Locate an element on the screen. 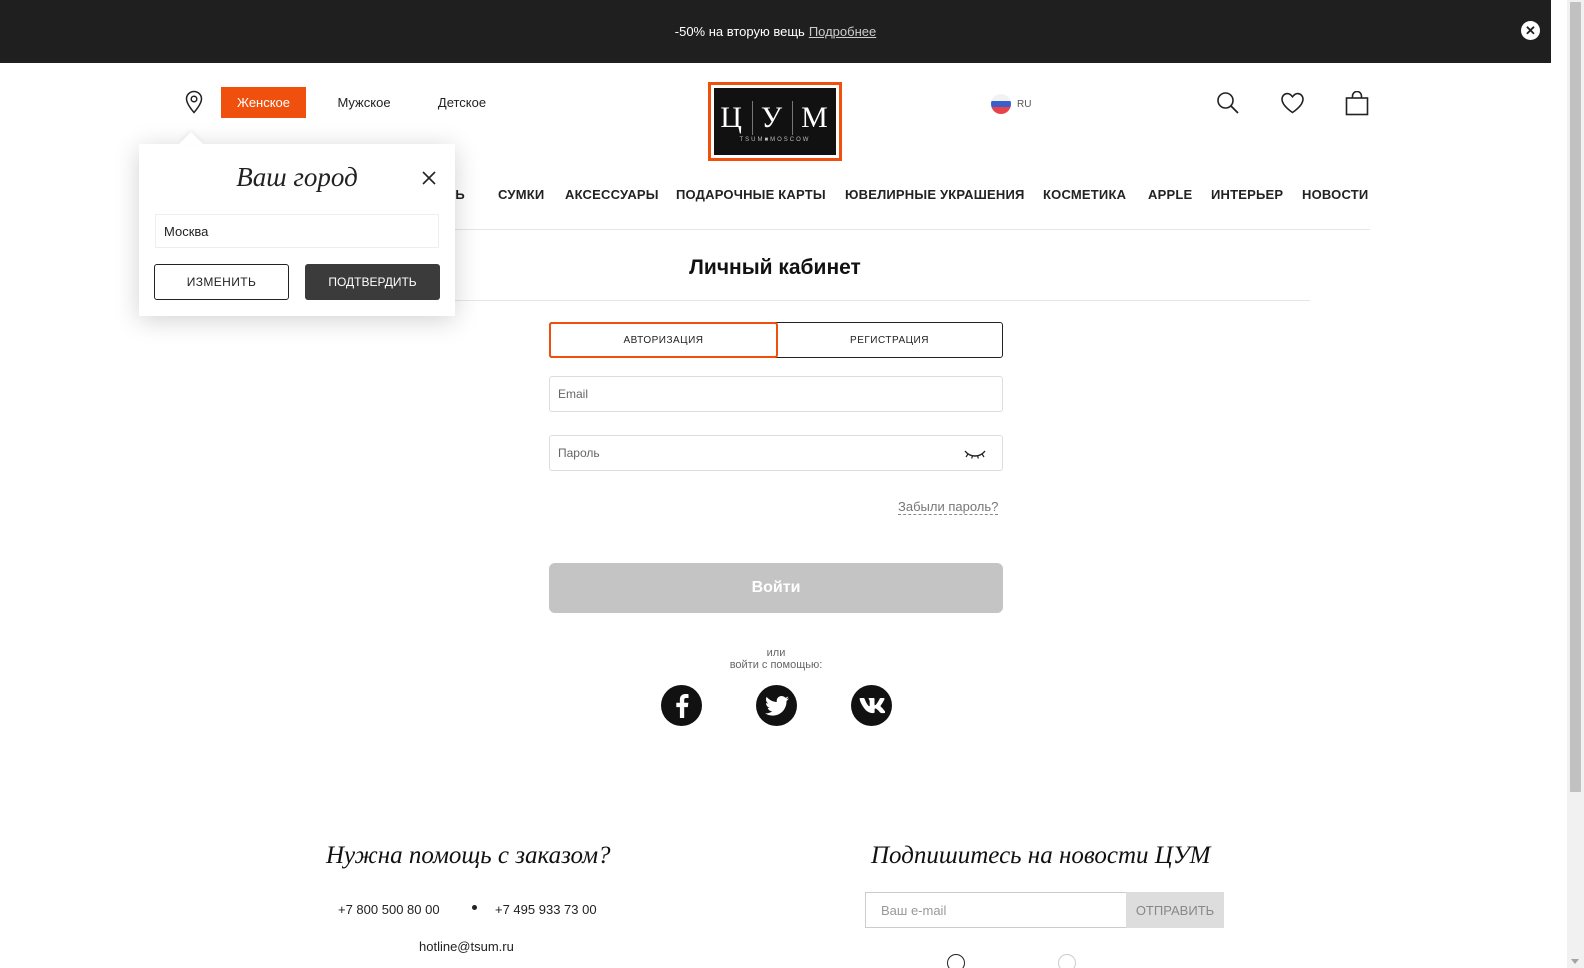  twitter-icon is located at coordinates (776, 705).